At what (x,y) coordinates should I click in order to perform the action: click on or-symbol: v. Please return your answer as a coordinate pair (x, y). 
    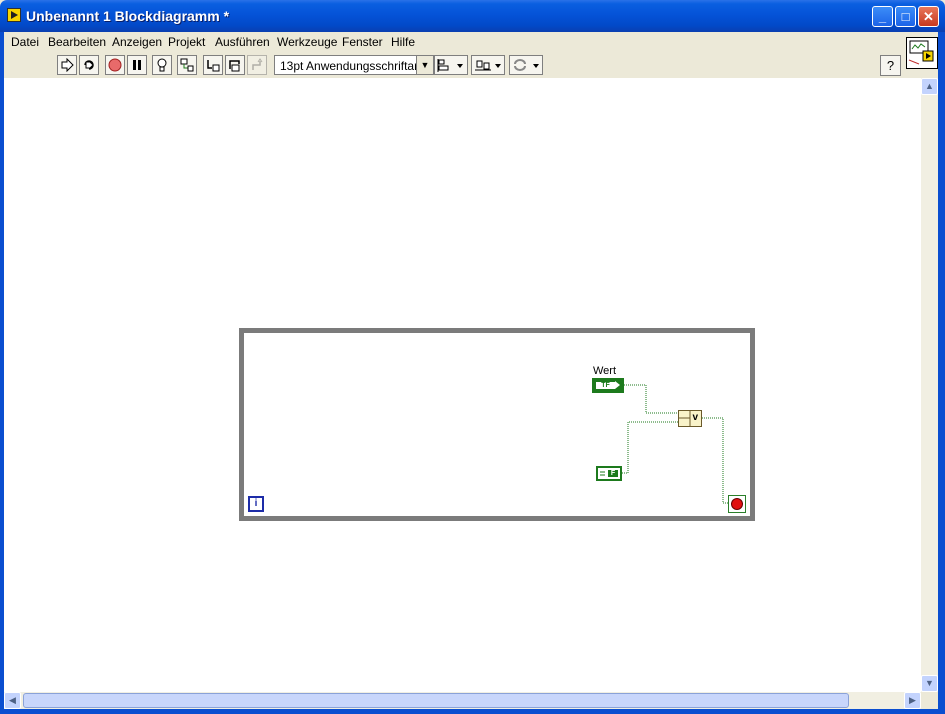
    Looking at the image, I should click on (695, 417).